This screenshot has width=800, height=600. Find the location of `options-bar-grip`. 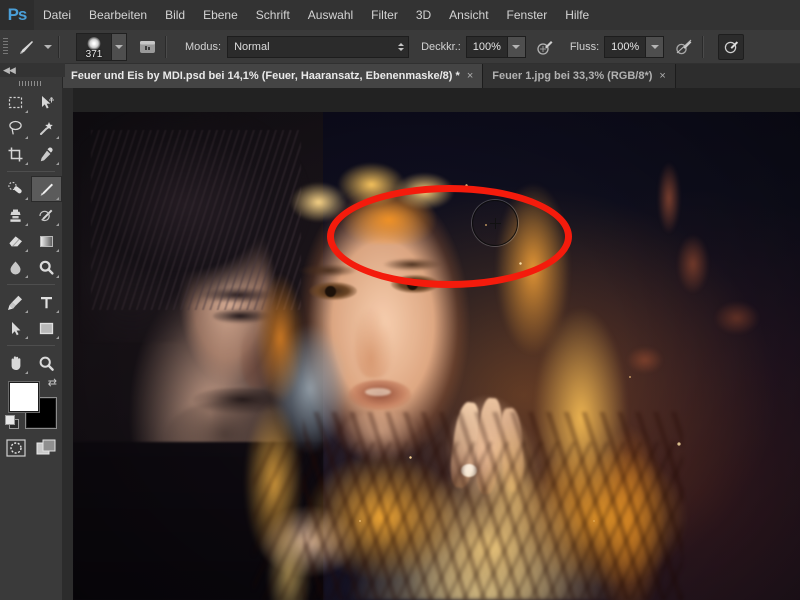

options-bar-grip is located at coordinates (5, 46).